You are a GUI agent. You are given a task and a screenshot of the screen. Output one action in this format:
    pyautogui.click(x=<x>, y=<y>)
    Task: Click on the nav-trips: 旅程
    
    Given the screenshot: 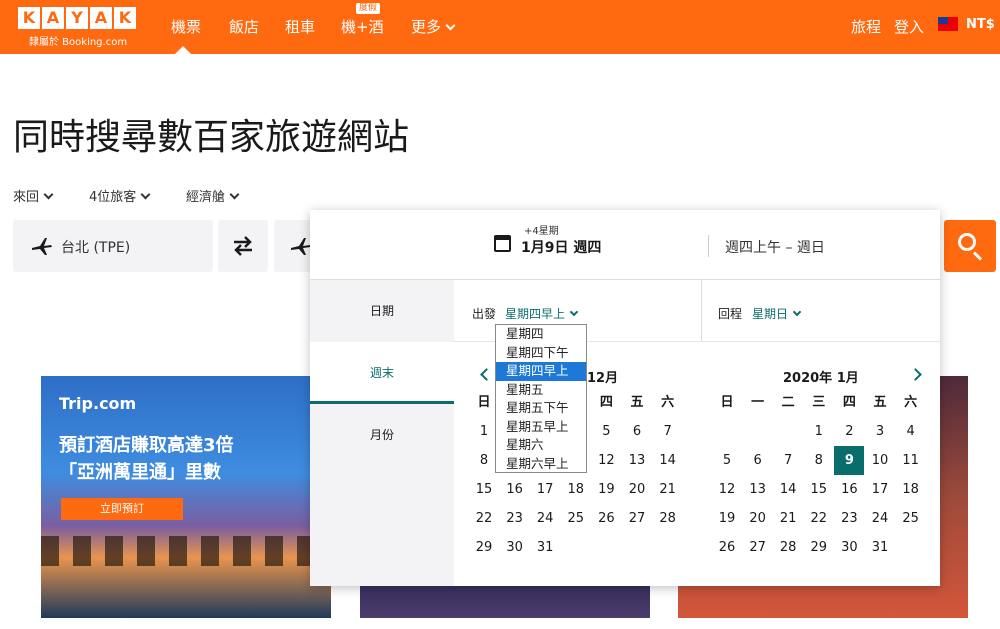 What is the action you would take?
    pyautogui.click(x=866, y=26)
    